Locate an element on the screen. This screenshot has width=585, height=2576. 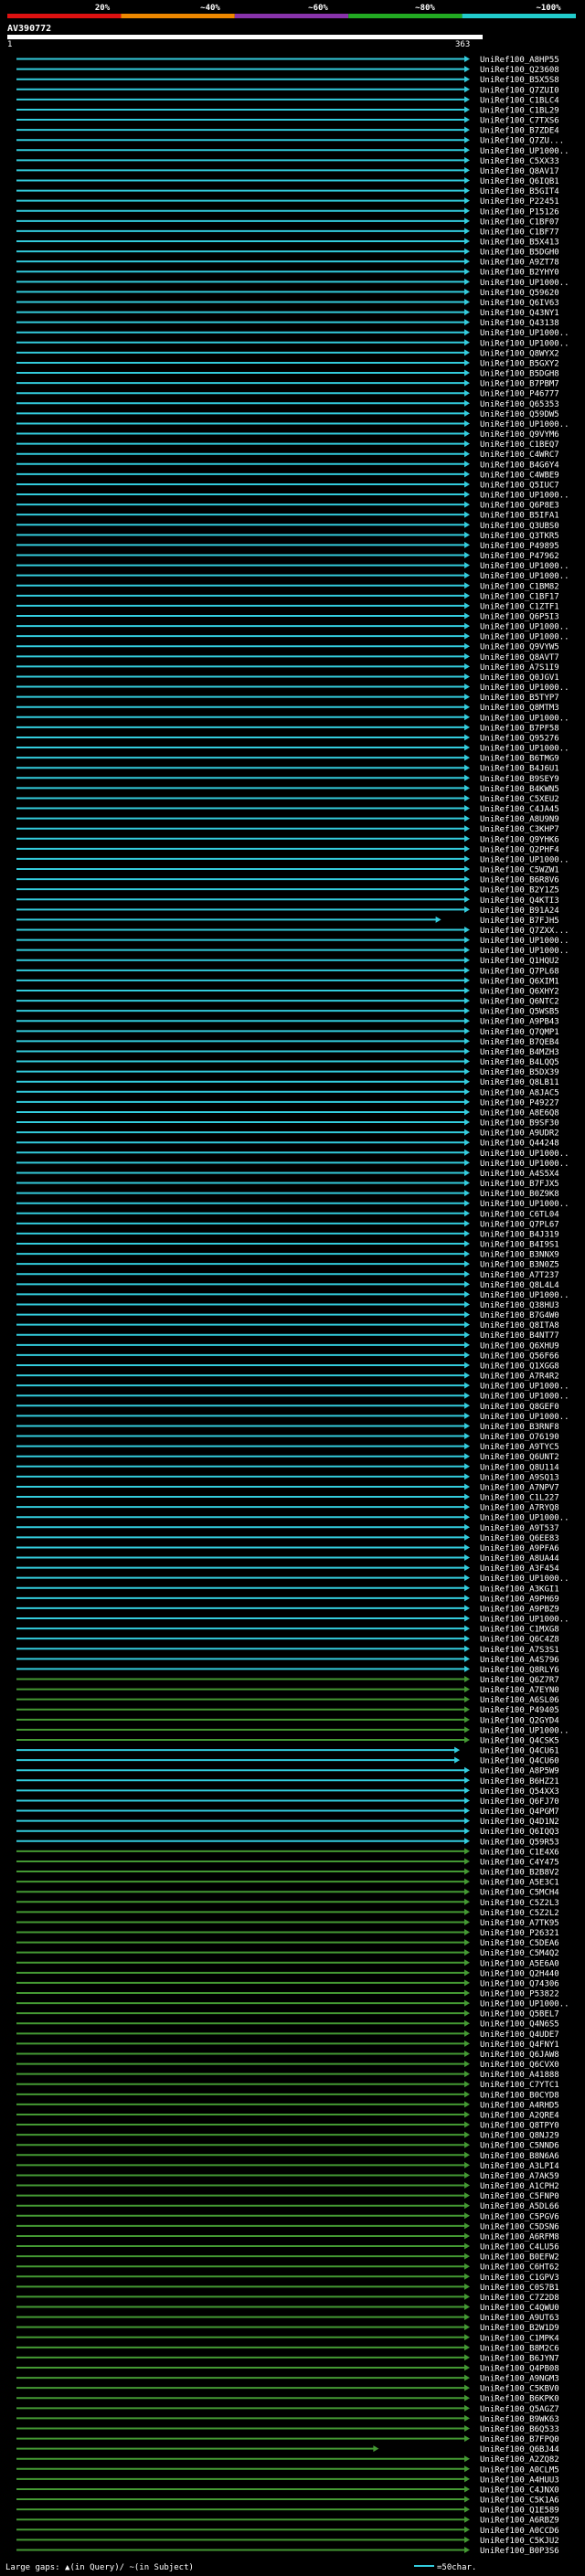
hit-label: UniRef100_C6TL04 is located at coordinates (519, 1214).